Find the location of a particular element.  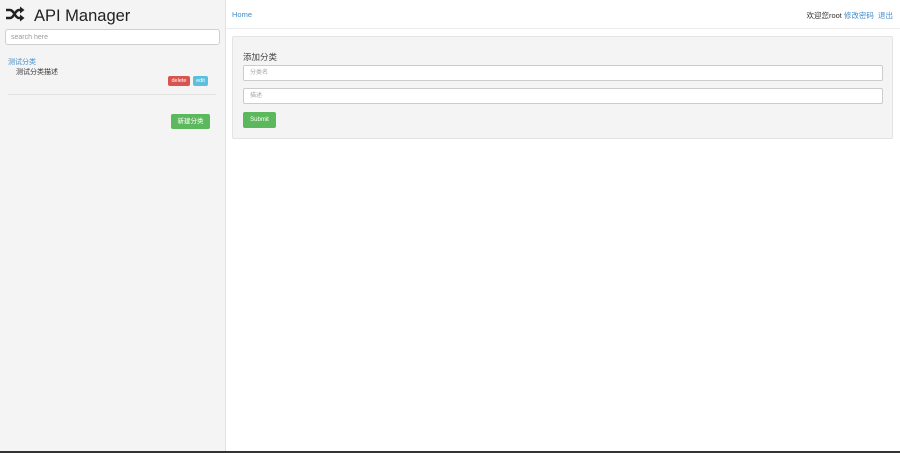

category-description: 测试分类描述 is located at coordinates (37, 72).